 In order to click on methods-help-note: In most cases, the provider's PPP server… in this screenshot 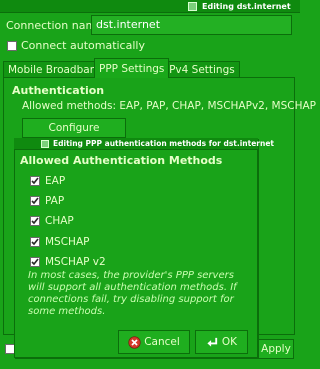, I will do `click(132, 293)`.